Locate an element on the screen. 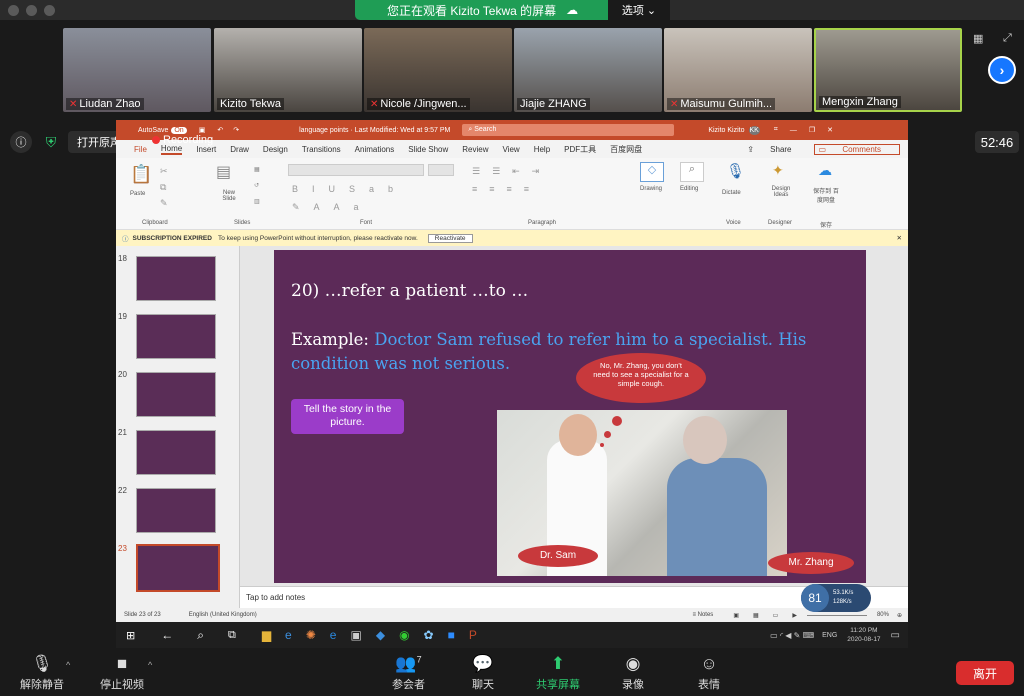 This screenshot has height=696, width=1024. notification-icon: ▭ is located at coordinates (895, 635).